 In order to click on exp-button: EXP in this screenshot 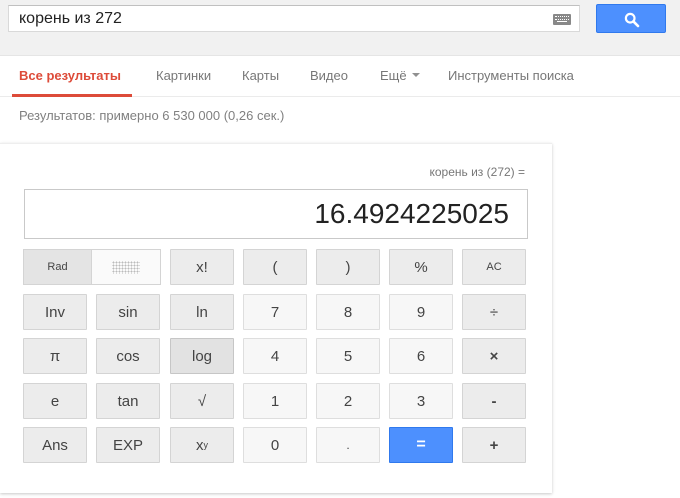, I will do `click(128, 445)`.